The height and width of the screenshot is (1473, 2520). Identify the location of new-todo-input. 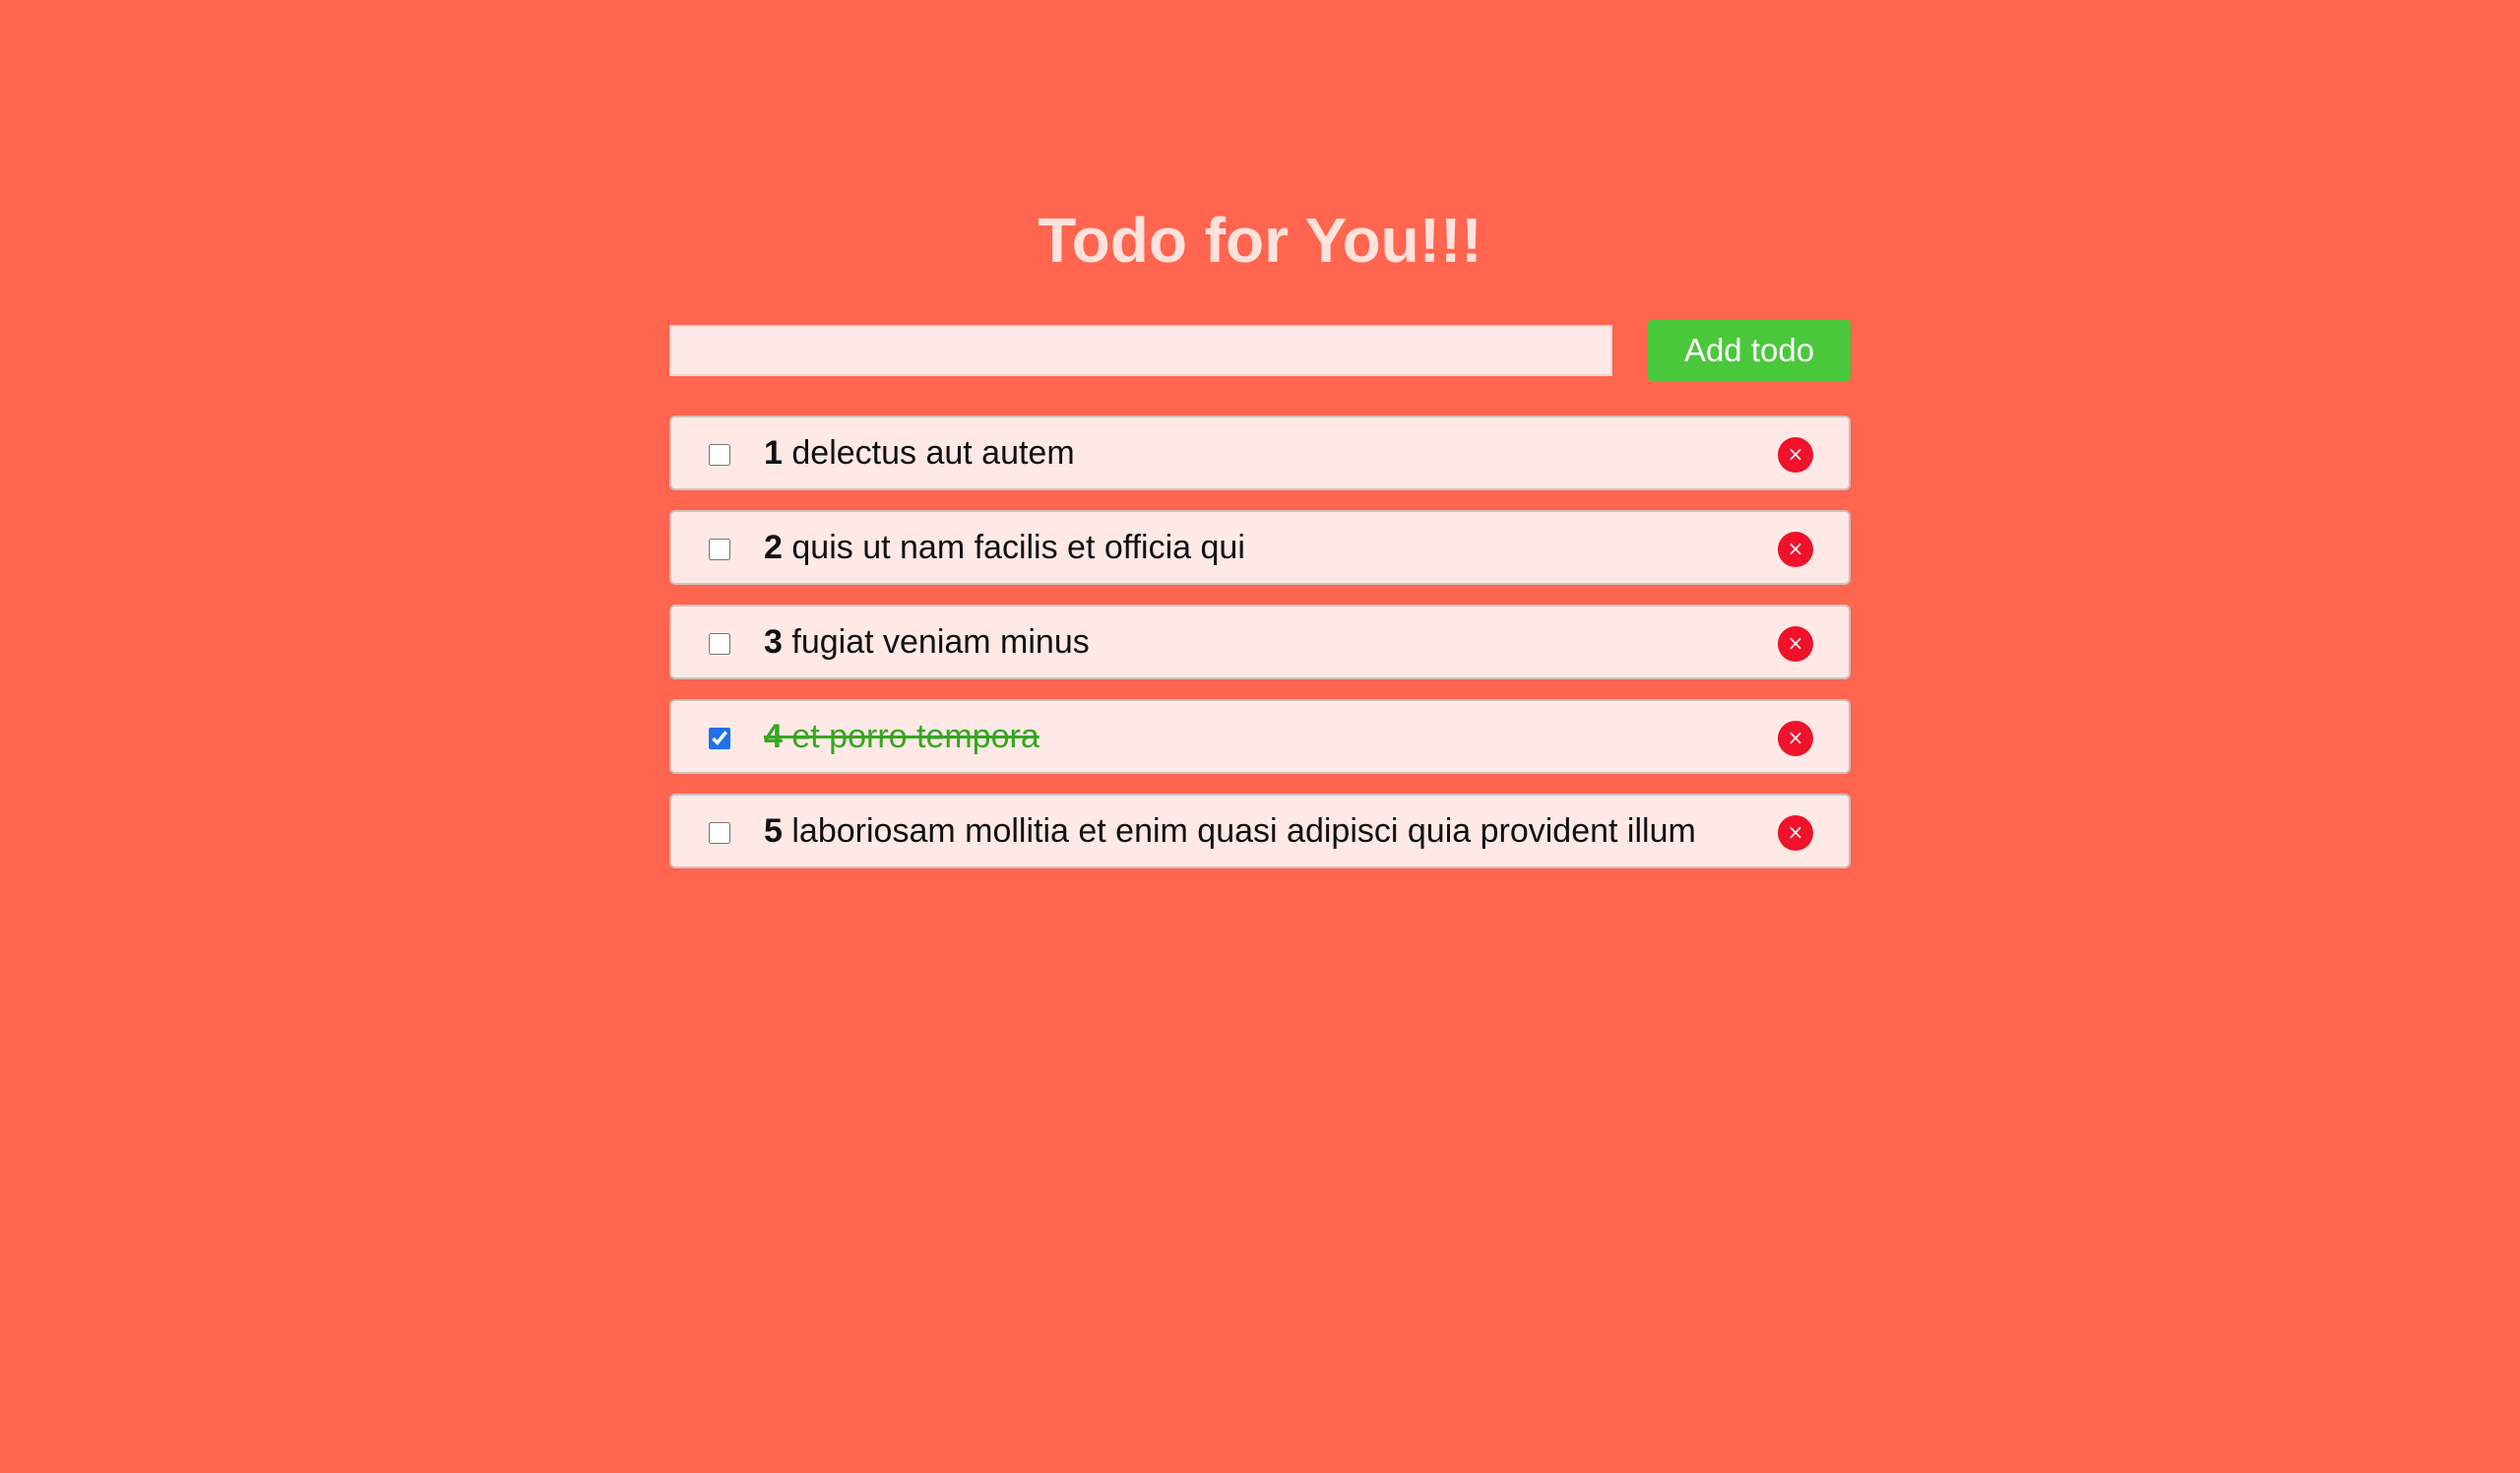
(1140, 350).